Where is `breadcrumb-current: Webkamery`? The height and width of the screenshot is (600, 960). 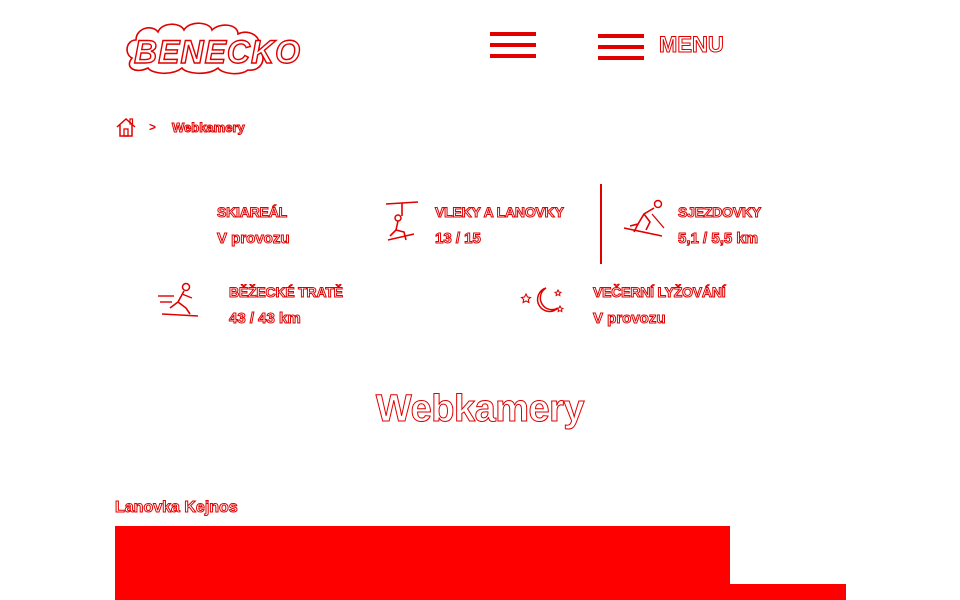 breadcrumb-current: Webkamery is located at coordinates (209, 128).